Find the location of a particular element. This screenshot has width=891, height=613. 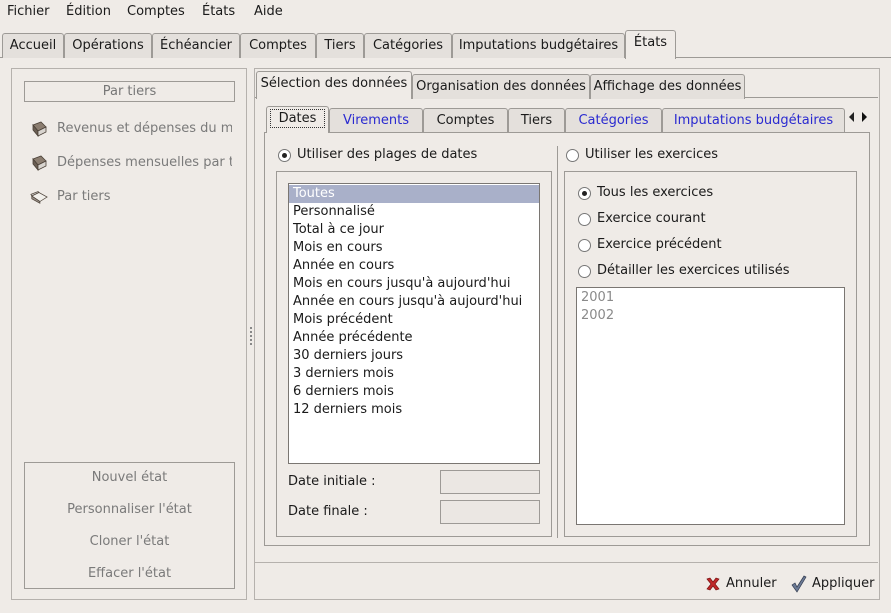

tab-imputations: Imputations budgétaires is located at coordinates (538, 45).